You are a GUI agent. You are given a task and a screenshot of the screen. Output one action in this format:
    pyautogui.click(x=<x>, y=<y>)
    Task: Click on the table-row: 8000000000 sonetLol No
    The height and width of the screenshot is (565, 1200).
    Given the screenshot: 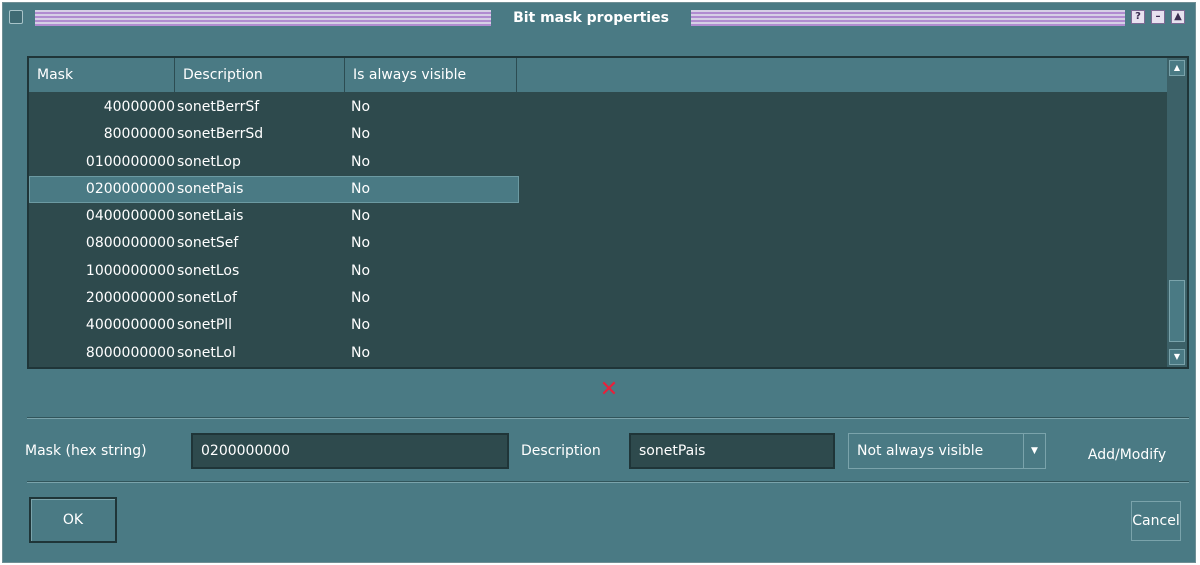 What is the action you would take?
    pyautogui.click(x=598, y=353)
    